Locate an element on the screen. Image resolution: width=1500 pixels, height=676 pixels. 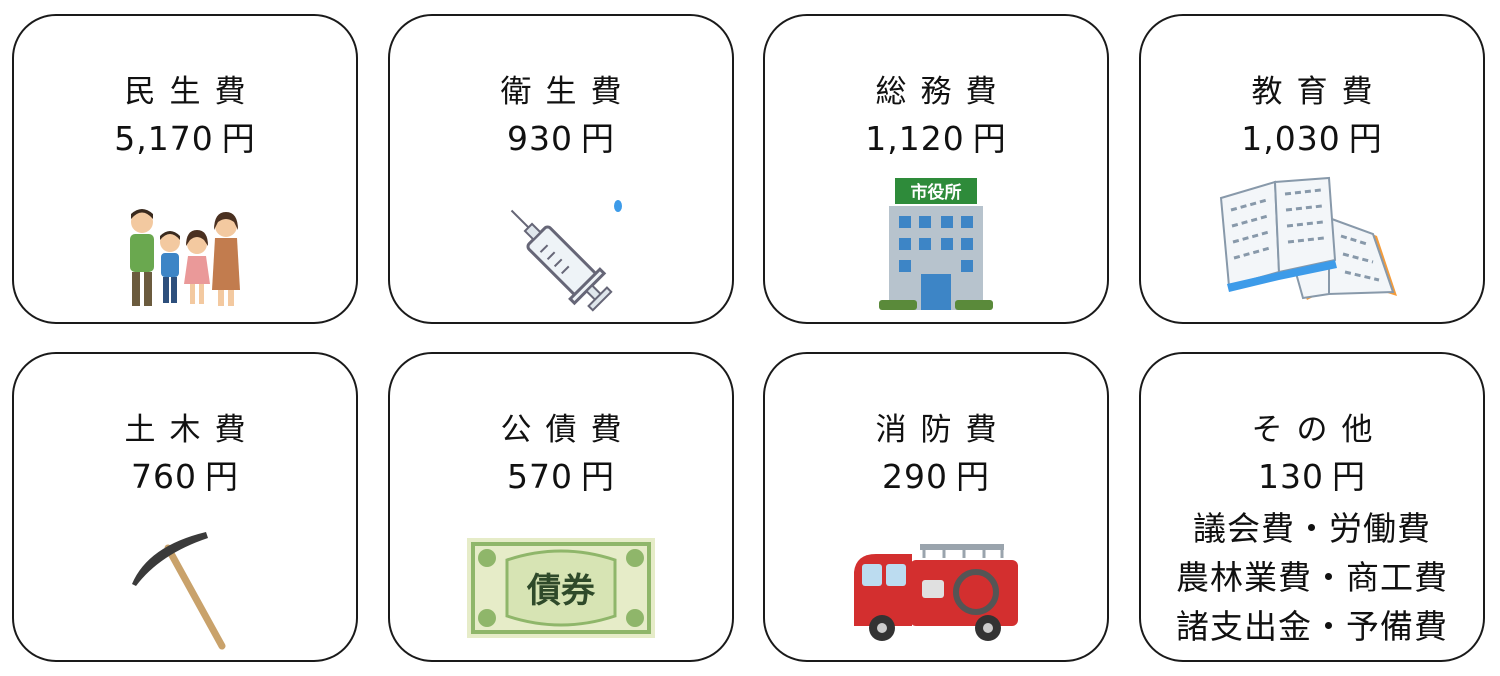
card-label: 土木費 is located at coordinates (192, 430).